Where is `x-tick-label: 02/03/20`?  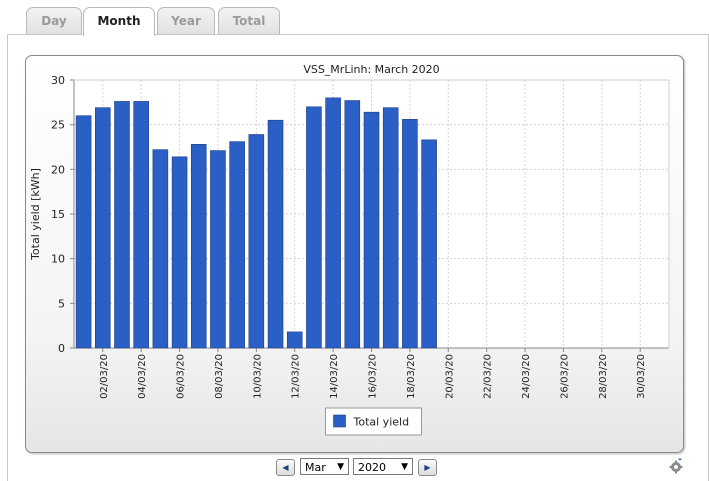 x-tick-label: 02/03/20 is located at coordinates (104, 376).